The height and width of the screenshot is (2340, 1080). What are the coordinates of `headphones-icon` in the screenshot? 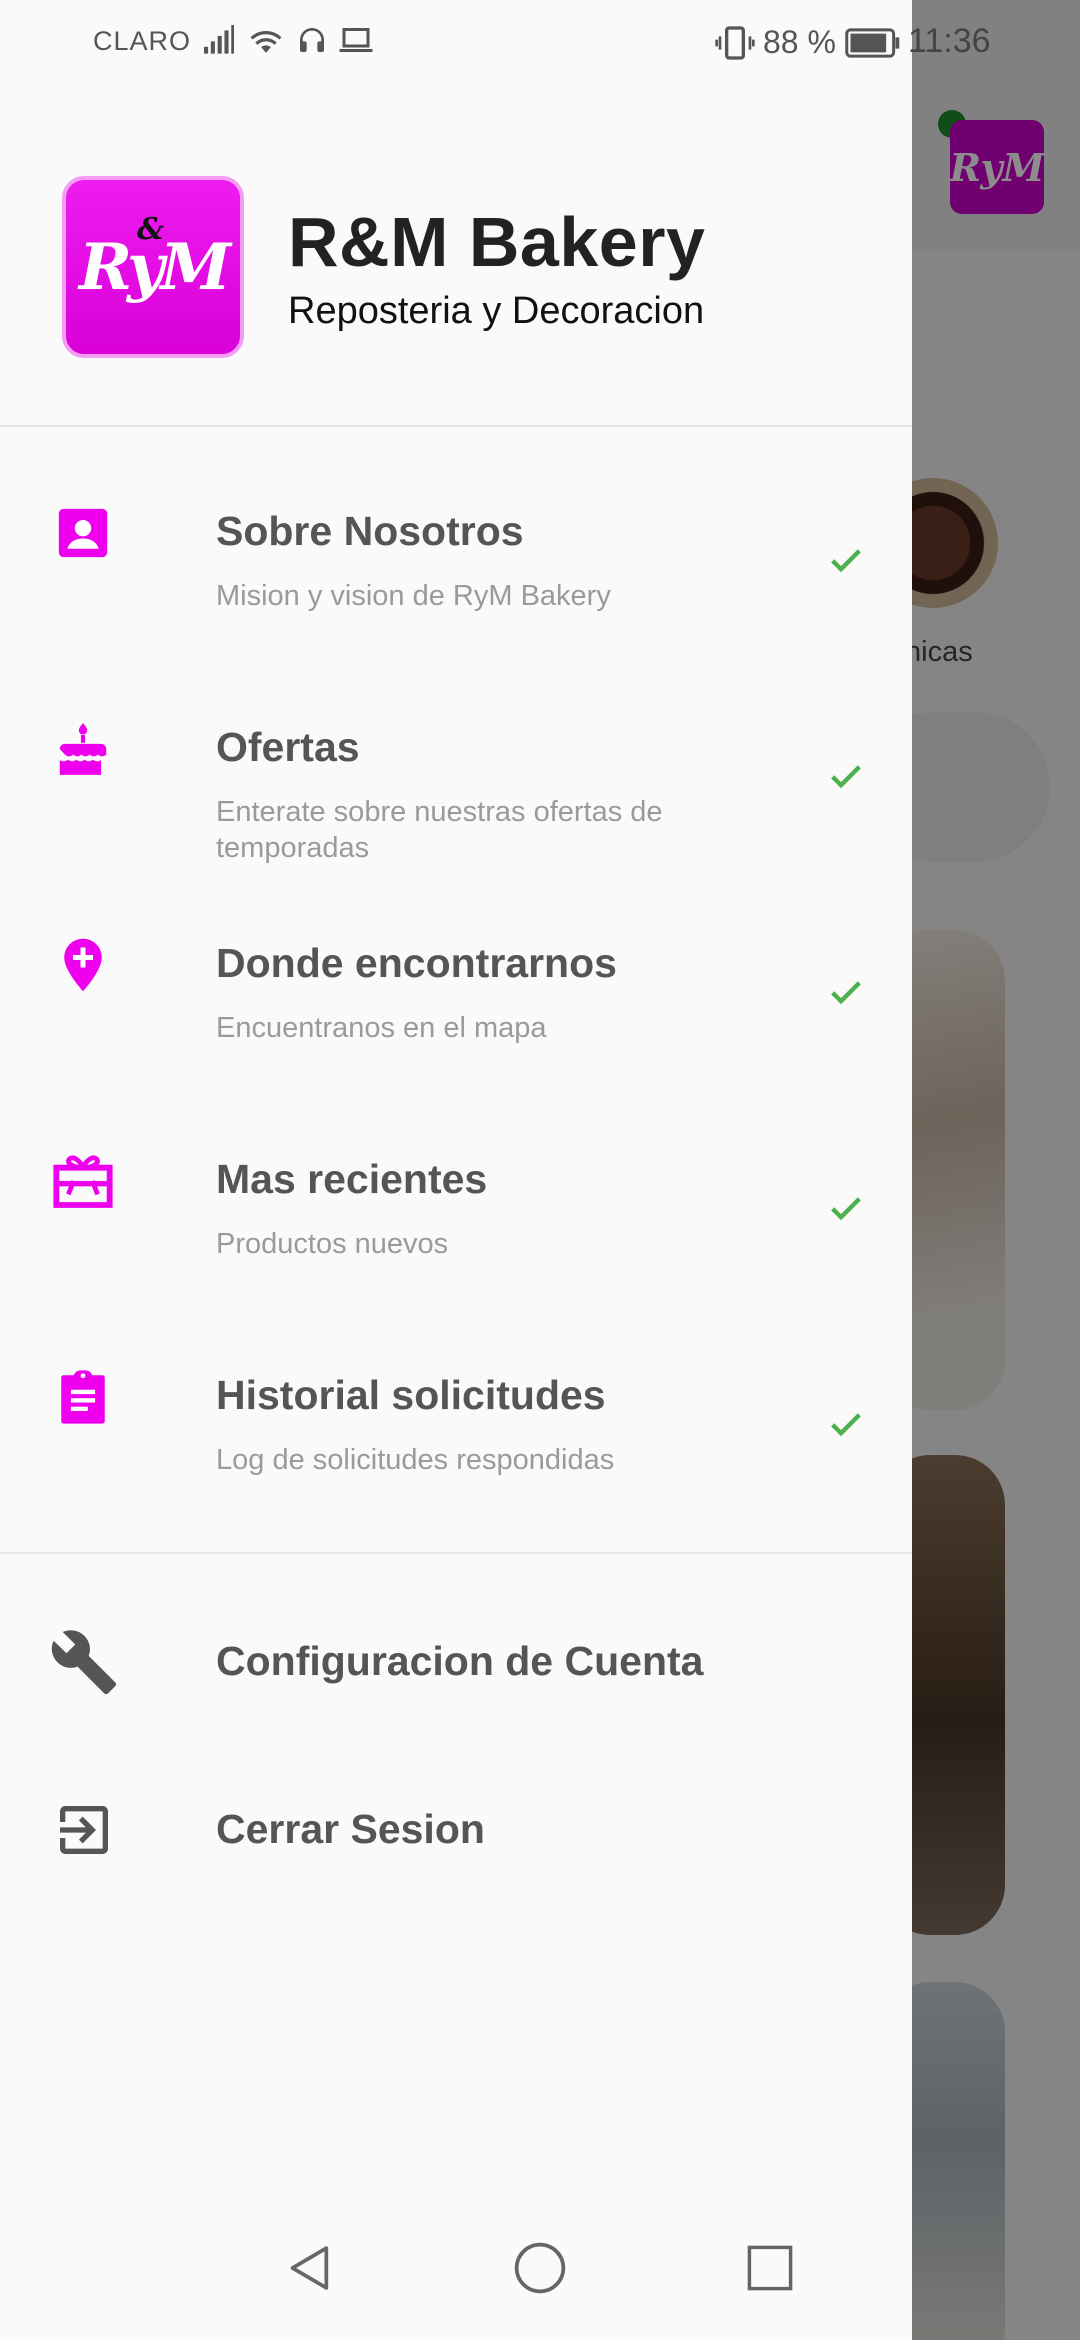 It's located at (312, 40).